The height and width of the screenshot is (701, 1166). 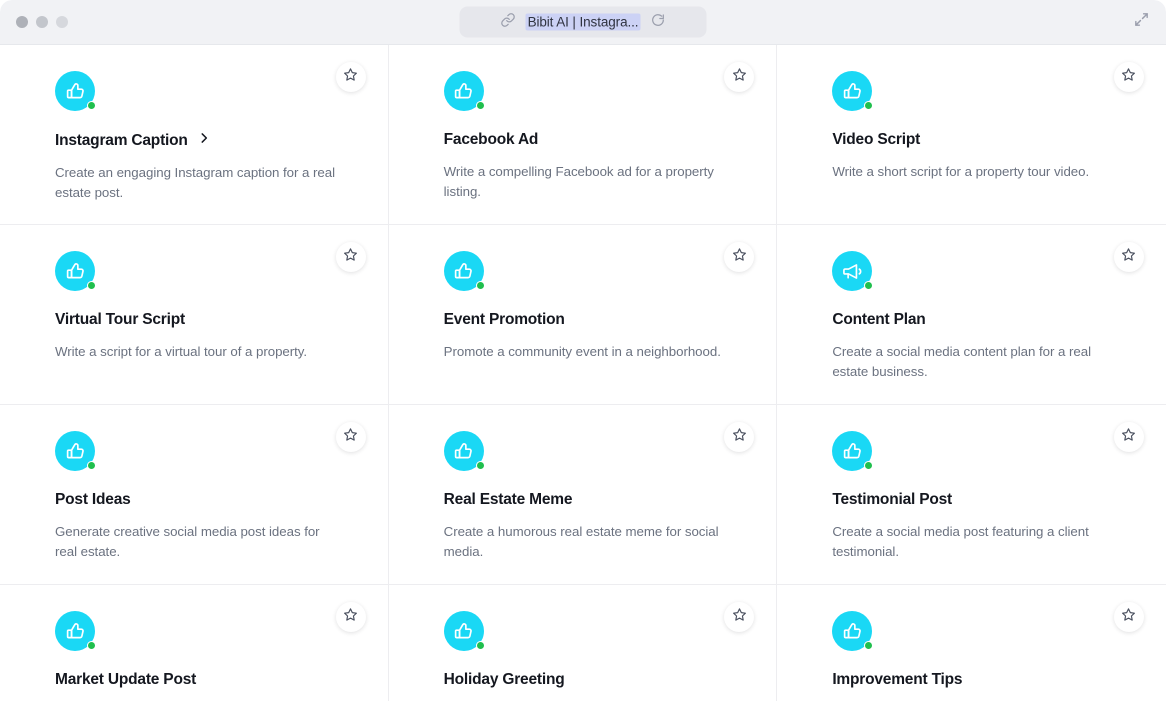 I want to click on card-title-row: Market Update Post, so click(x=207, y=680).